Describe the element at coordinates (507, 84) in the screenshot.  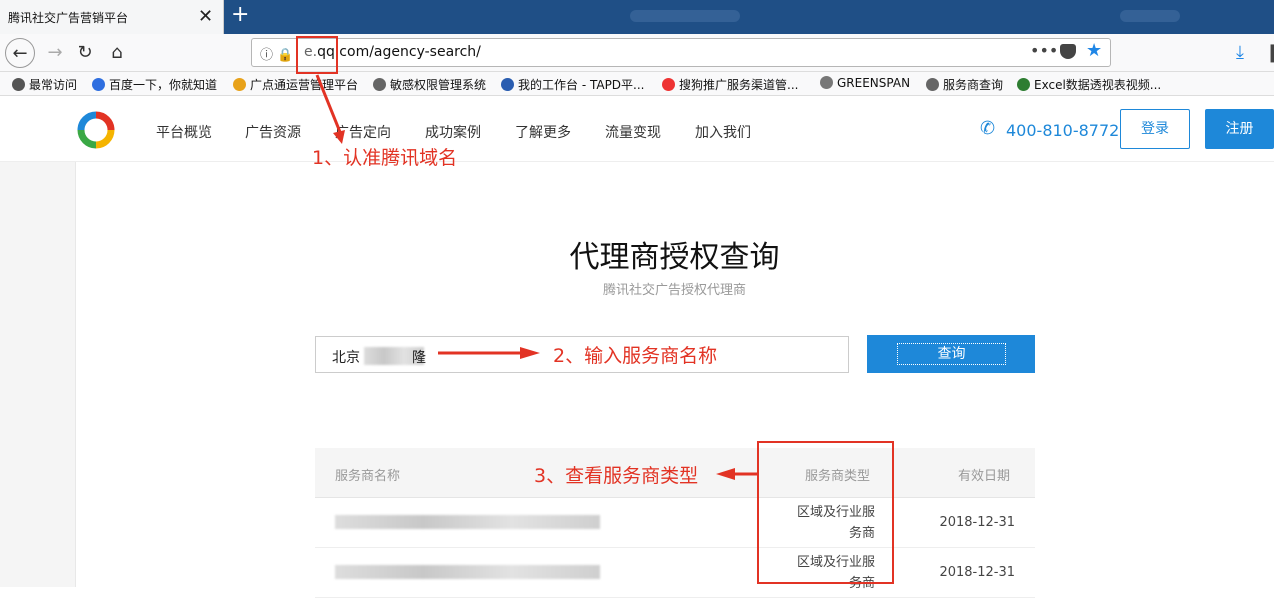
I see `tapd-icon` at that location.